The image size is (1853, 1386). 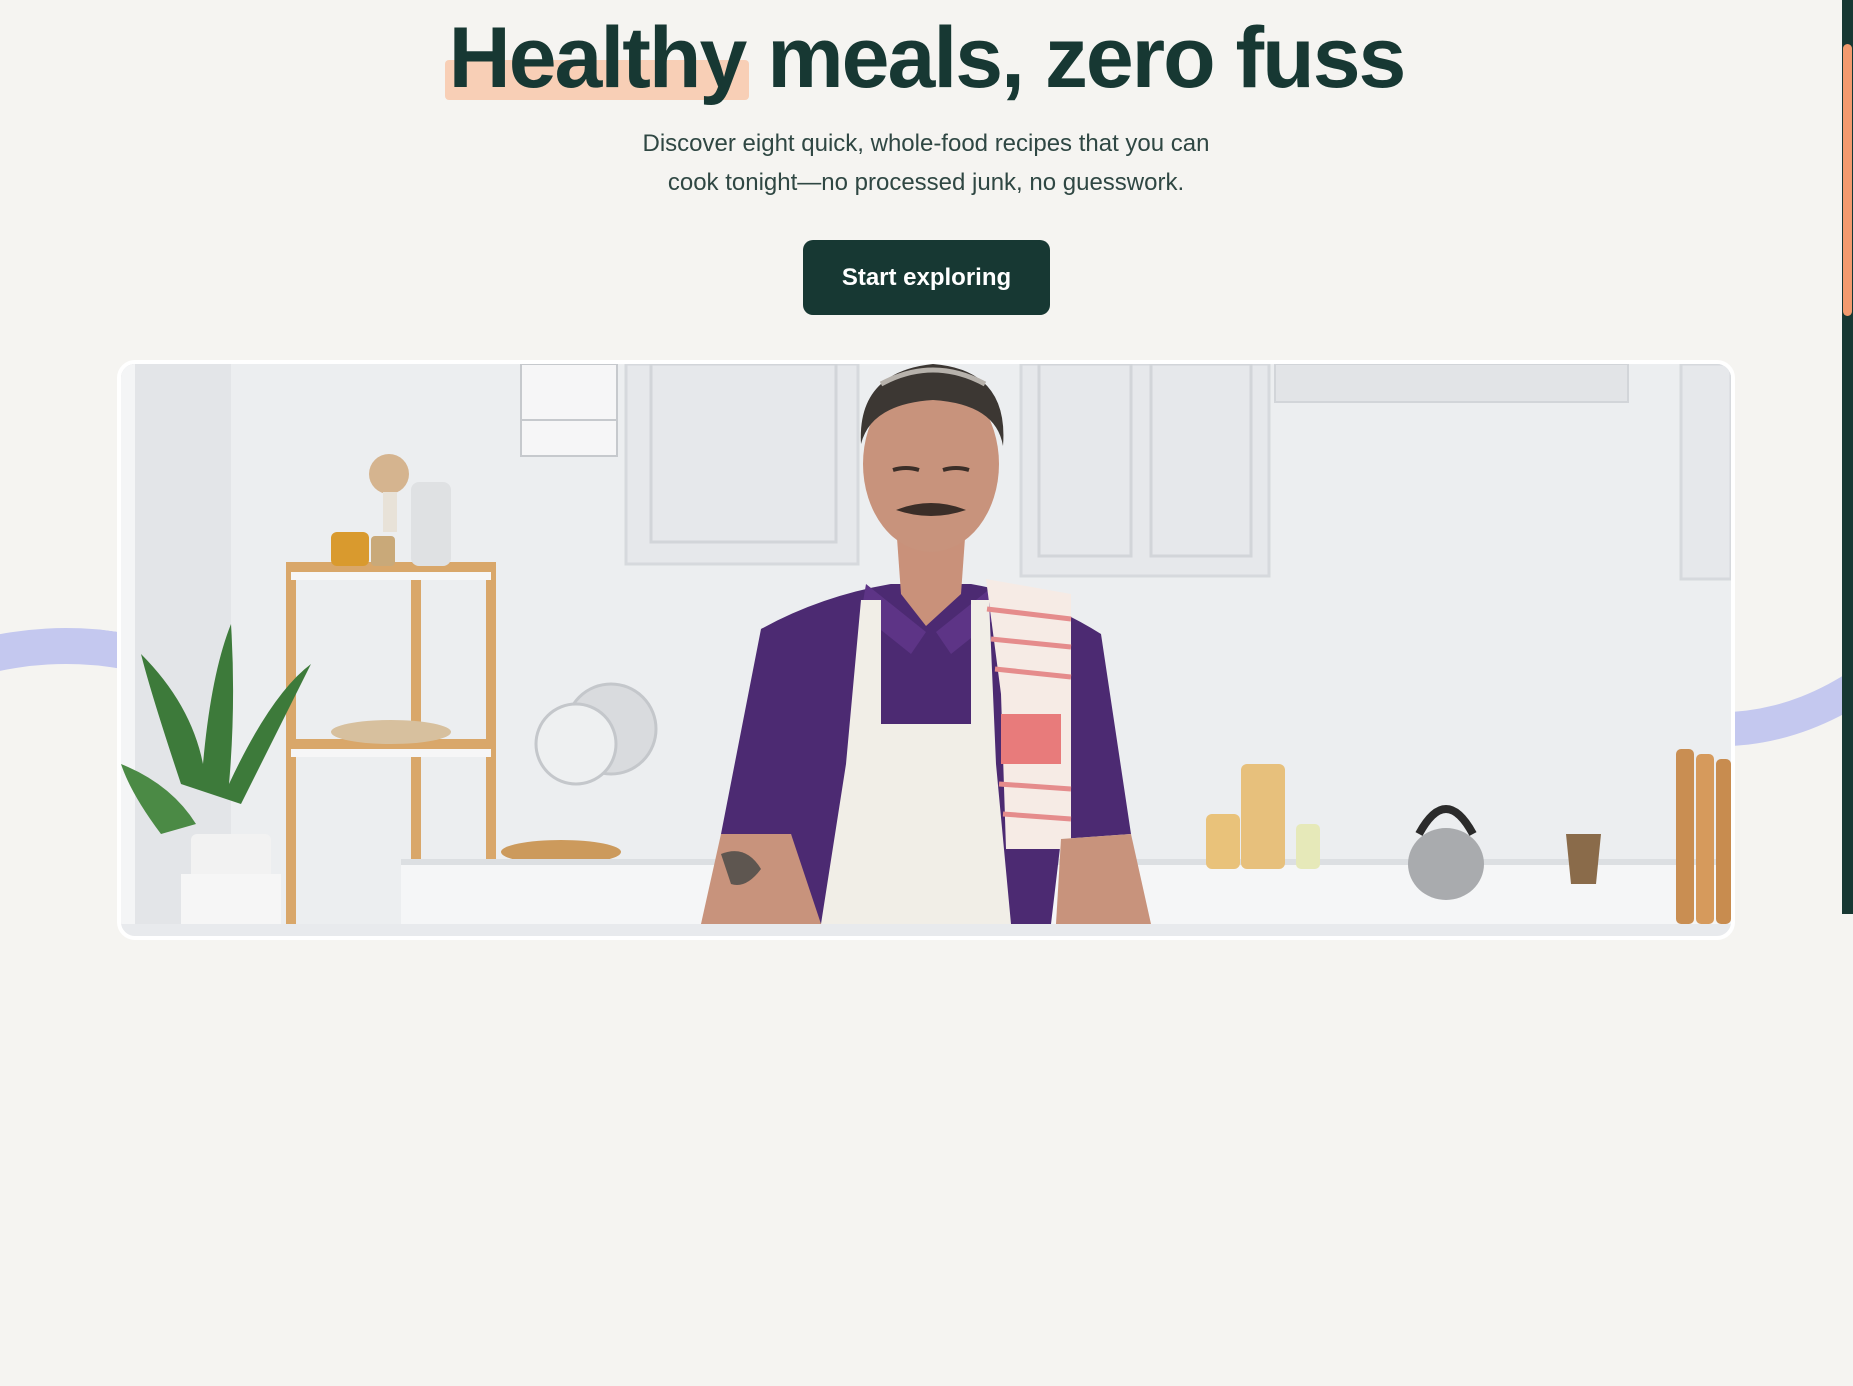 I want to click on scrollbar-thumb, so click(x=1847, y=180).